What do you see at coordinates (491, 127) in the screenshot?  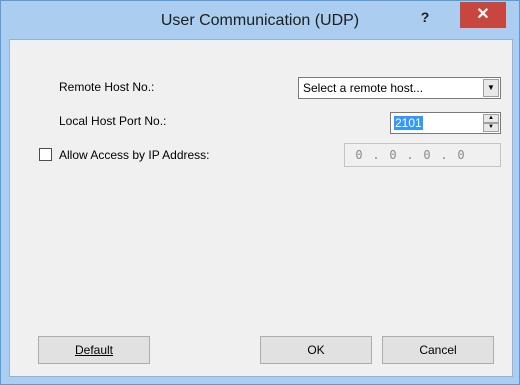 I see `spin-down-icon: ▼` at bounding box center [491, 127].